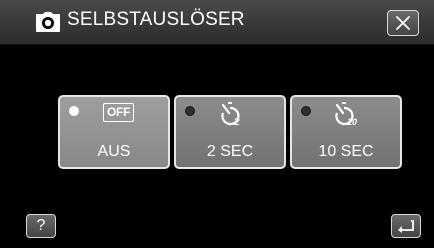  Describe the element at coordinates (346, 151) in the screenshot. I see `option-label: 10 SEC` at that location.